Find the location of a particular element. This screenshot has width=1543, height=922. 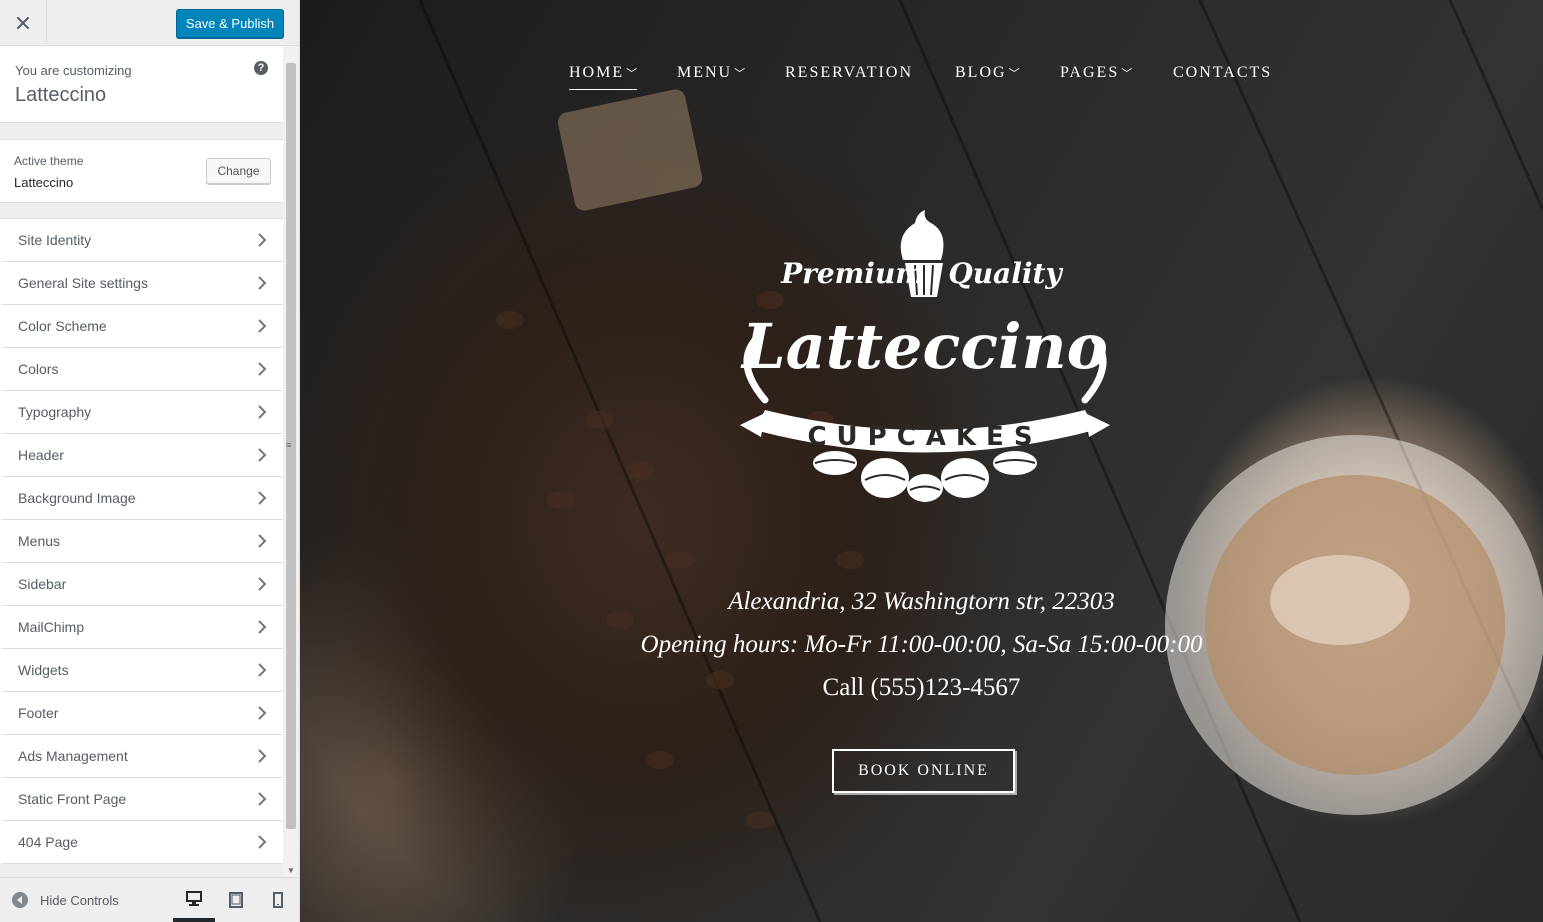

logo-tagline-right: Quality is located at coordinates (1005, 273).